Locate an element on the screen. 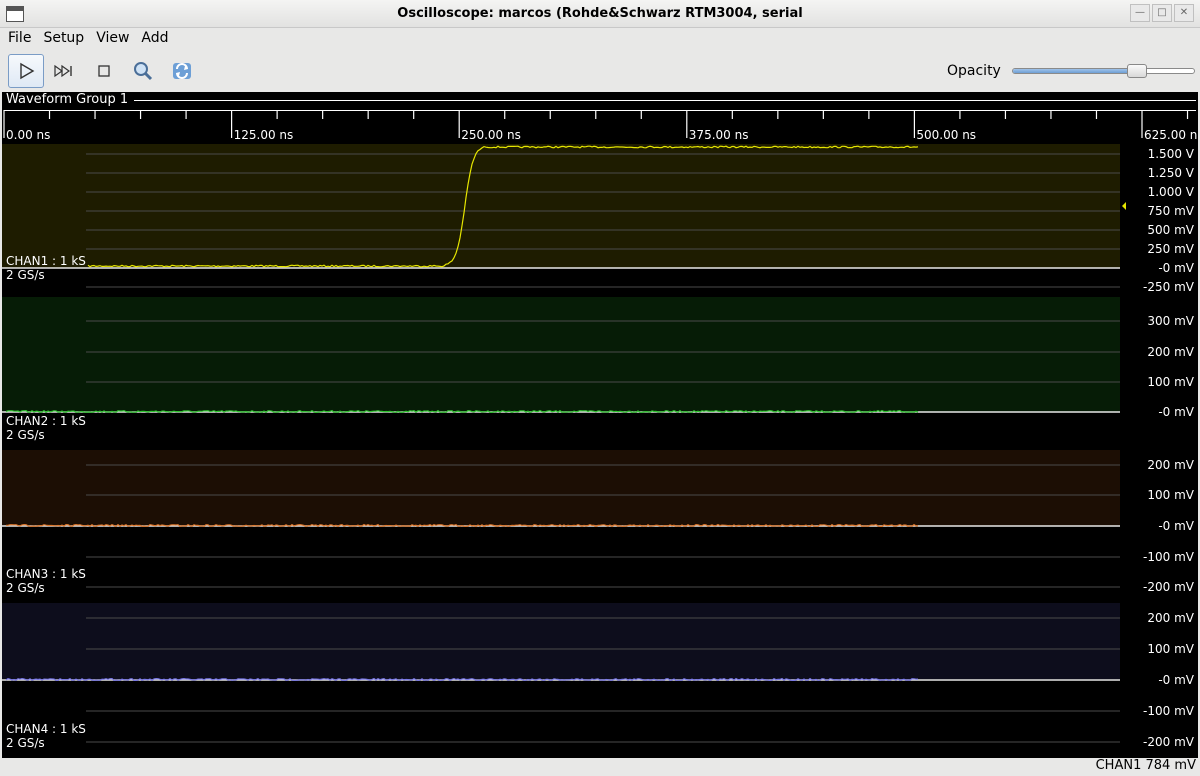  stop-icon is located at coordinates (104, 71).